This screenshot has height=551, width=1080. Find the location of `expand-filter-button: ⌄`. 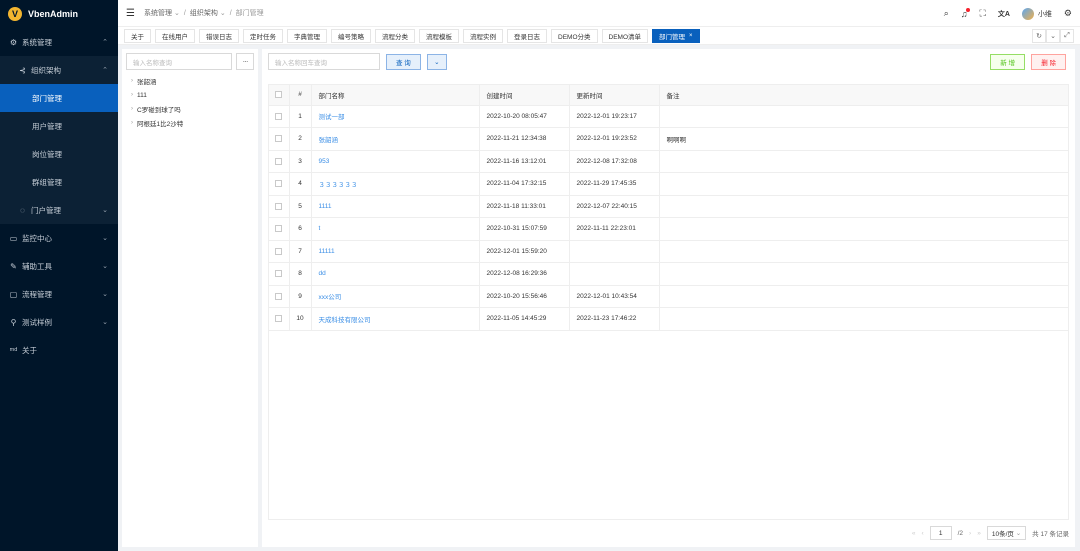

expand-filter-button: ⌄ is located at coordinates (436, 61).